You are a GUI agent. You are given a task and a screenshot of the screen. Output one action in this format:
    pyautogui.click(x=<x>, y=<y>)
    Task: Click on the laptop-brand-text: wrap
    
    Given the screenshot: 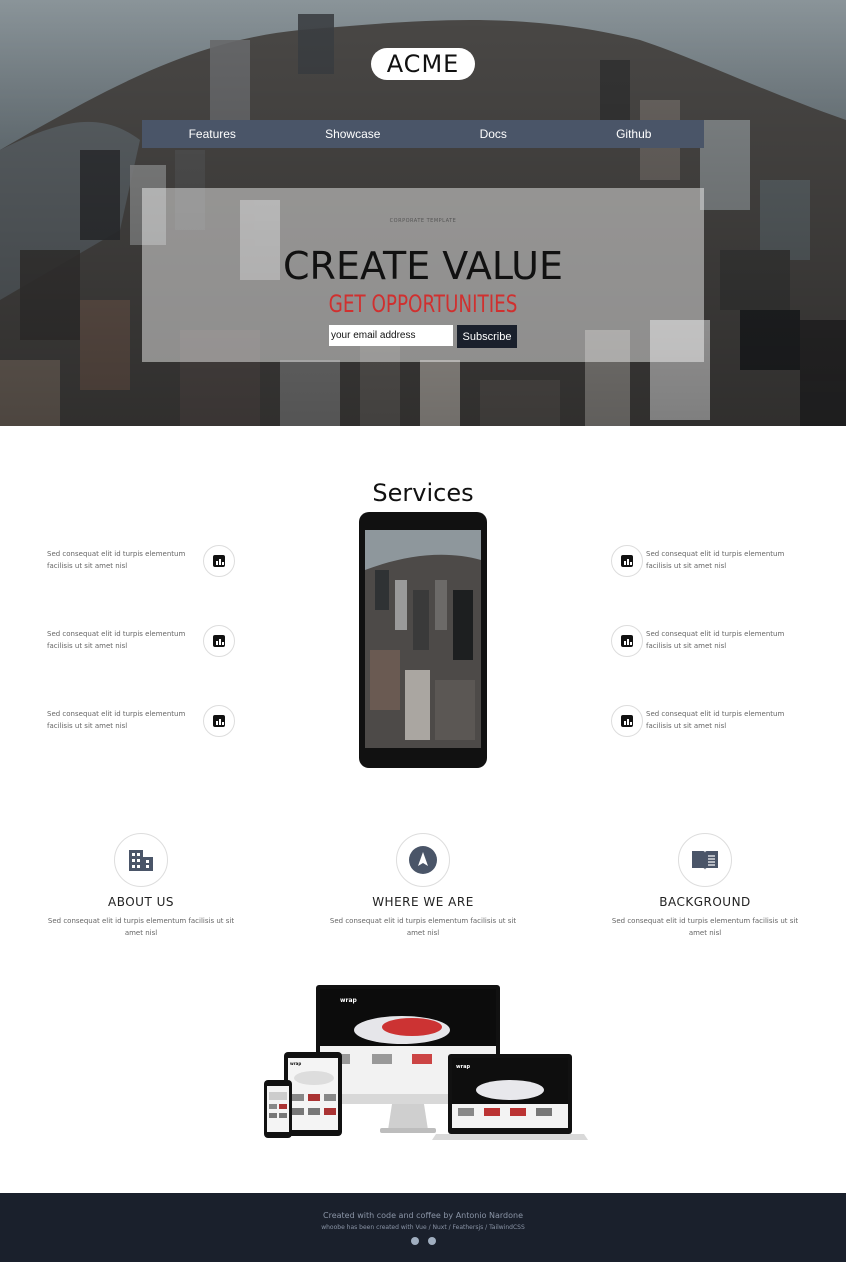 What is the action you would take?
    pyautogui.click(x=463, y=1067)
    